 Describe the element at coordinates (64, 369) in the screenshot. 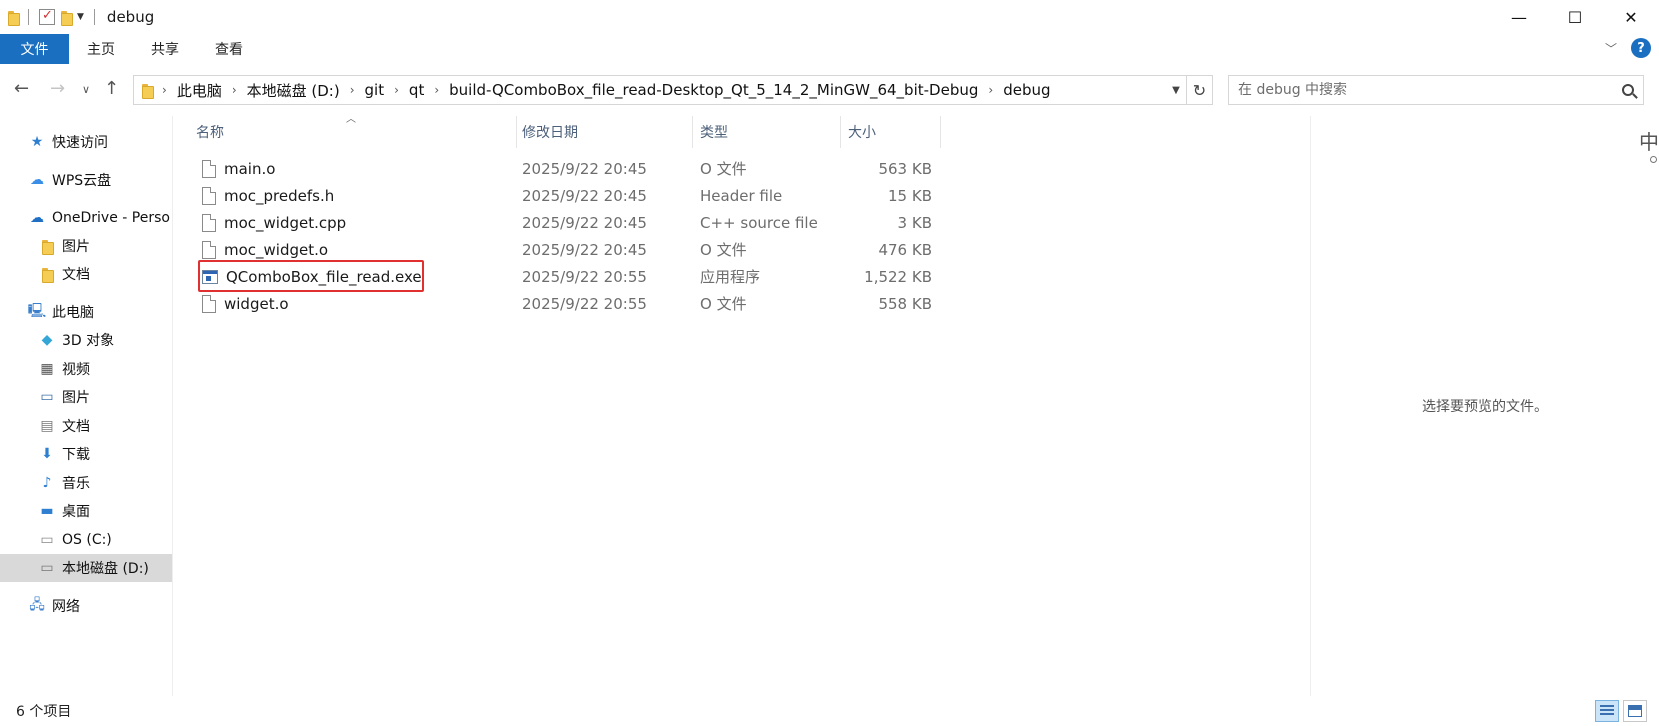

I see `nav-videos: ▦ 视频` at that location.